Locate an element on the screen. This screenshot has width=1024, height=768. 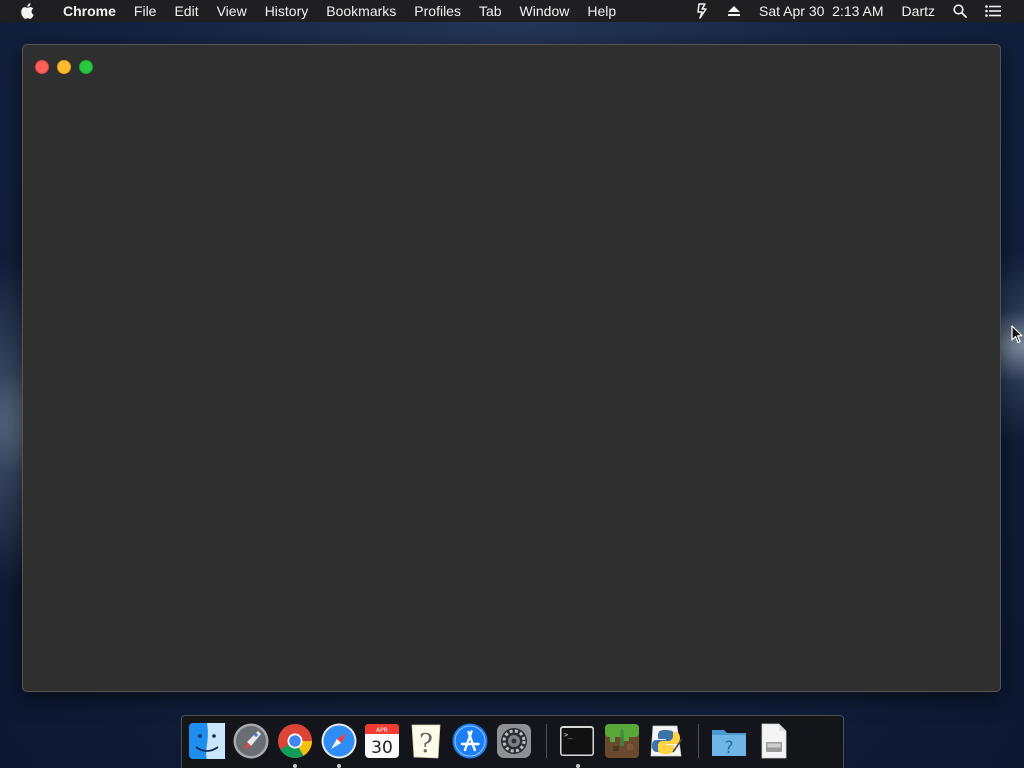
window-controls is located at coordinates (64, 67).